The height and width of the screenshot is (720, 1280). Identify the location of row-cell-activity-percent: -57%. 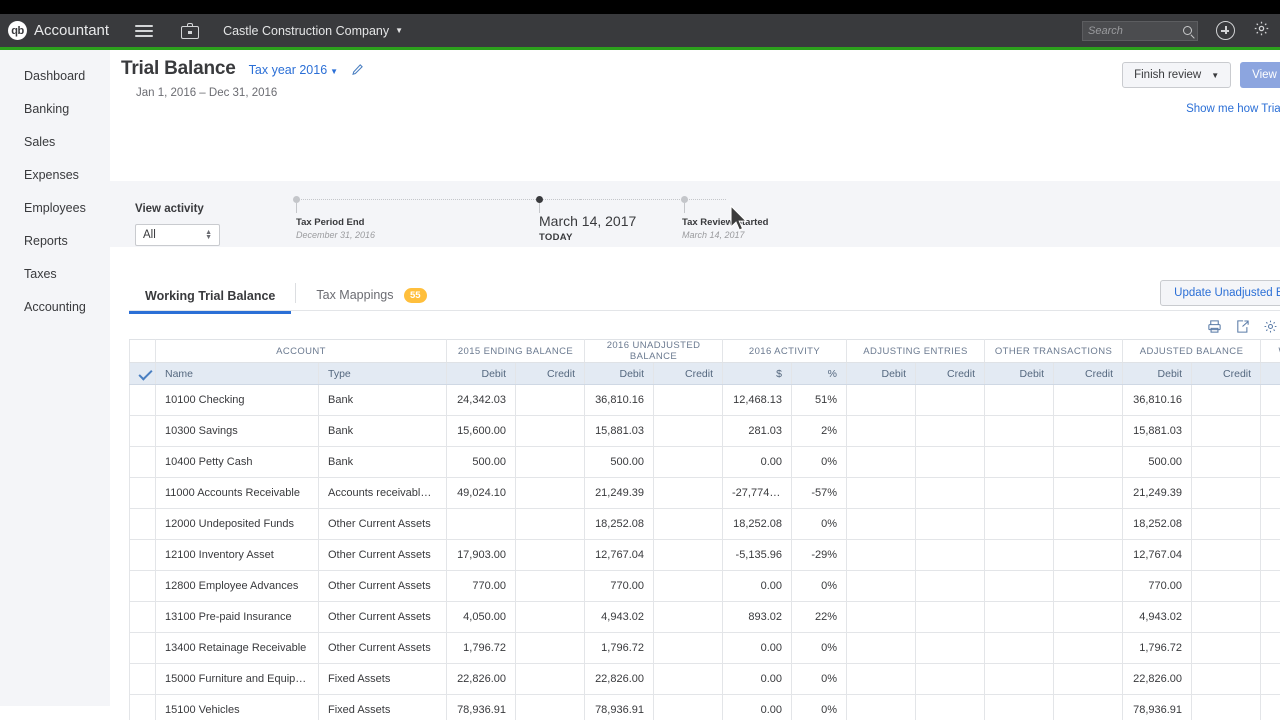
(819, 493).